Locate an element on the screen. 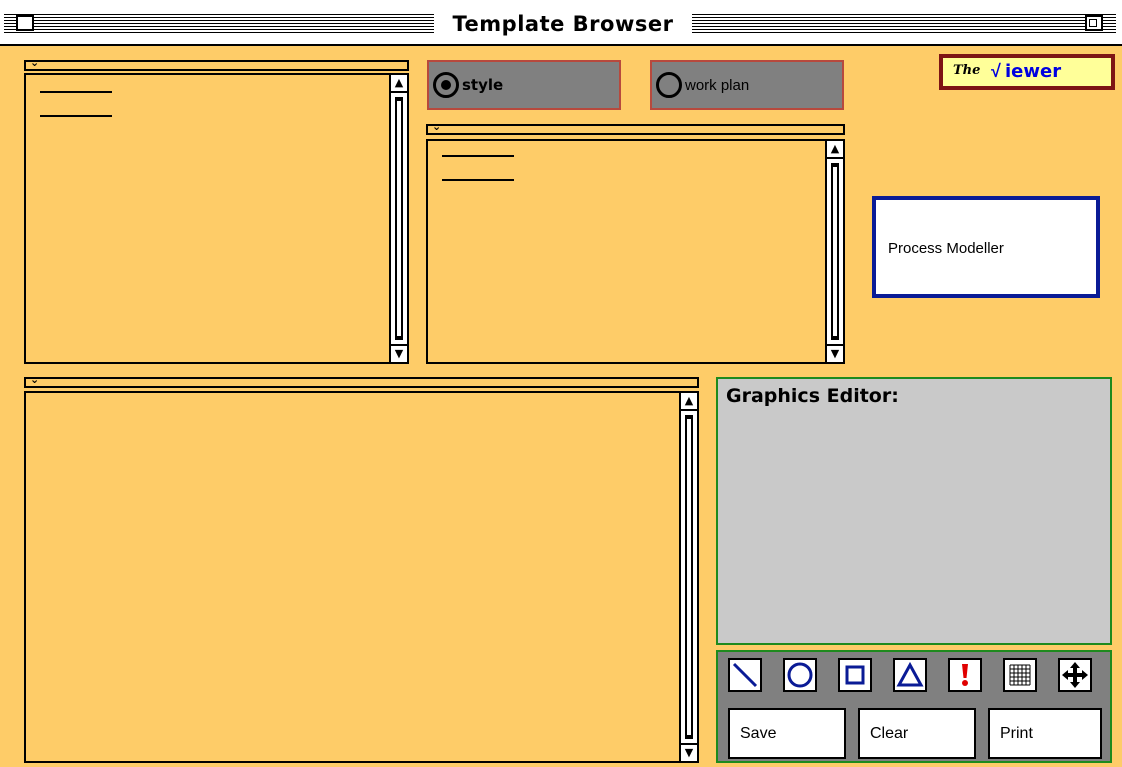 This screenshot has height=767, width=1122. rectangle-tool-button is located at coordinates (855, 675).